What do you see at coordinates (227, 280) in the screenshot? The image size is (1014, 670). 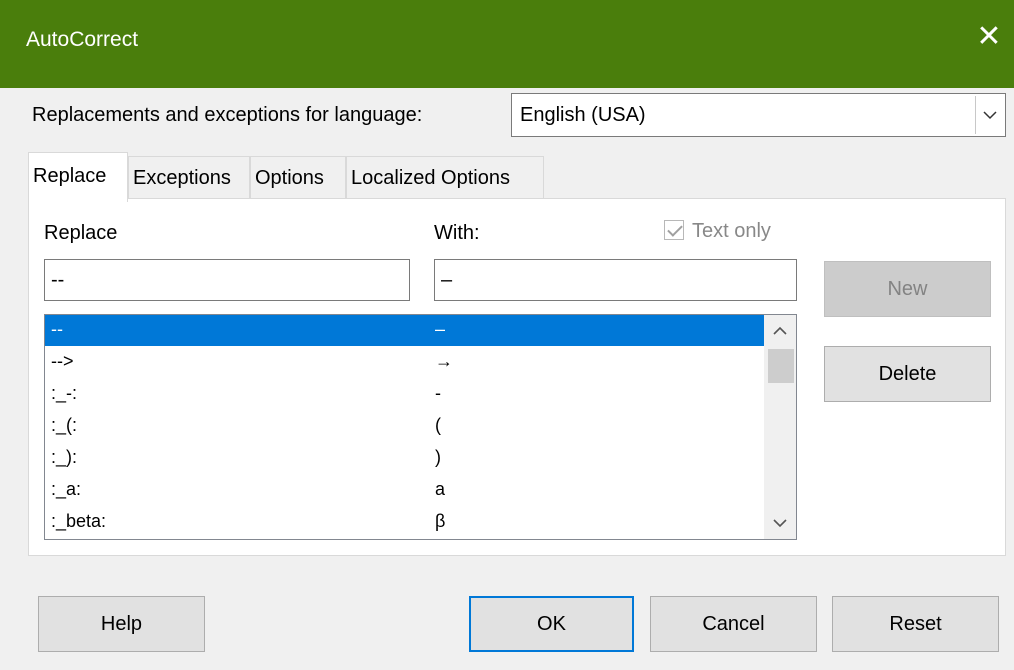 I see `replace-input: --` at bounding box center [227, 280].